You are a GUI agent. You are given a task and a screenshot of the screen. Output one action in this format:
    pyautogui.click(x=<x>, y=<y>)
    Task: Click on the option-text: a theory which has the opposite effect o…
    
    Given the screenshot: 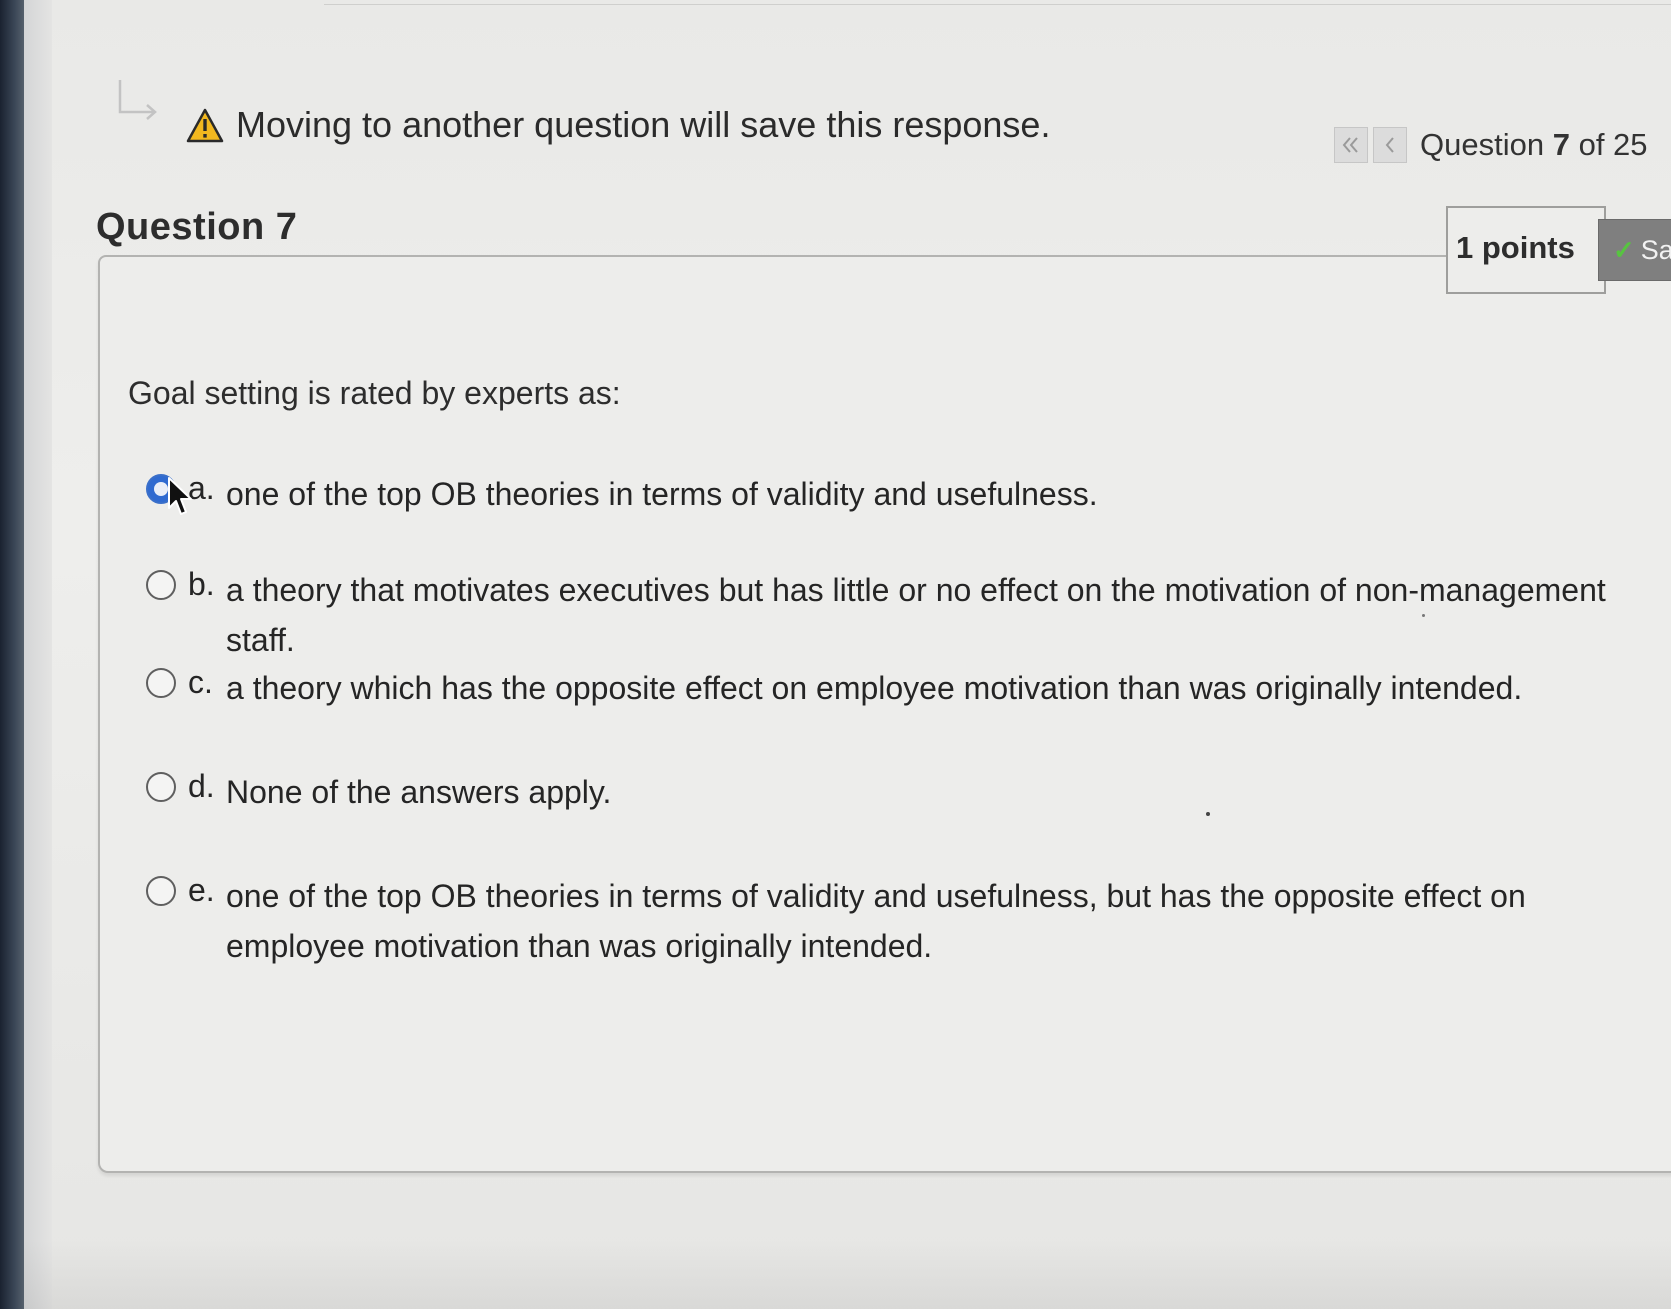 What is the action you would take?
    pyautogui.click(x=874, y=688)
    